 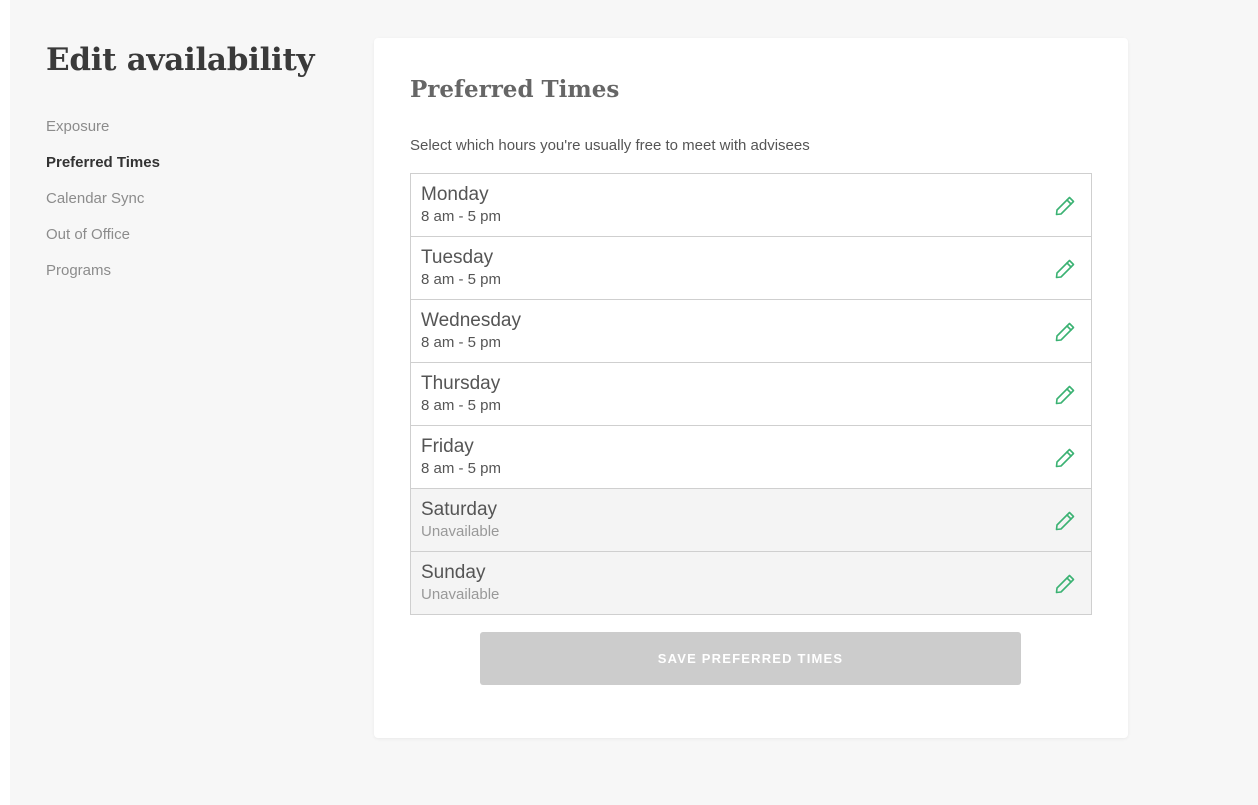 I want to click on day-row-friday: Friday 8 am - 5 pm, so click(x=751, y=457).